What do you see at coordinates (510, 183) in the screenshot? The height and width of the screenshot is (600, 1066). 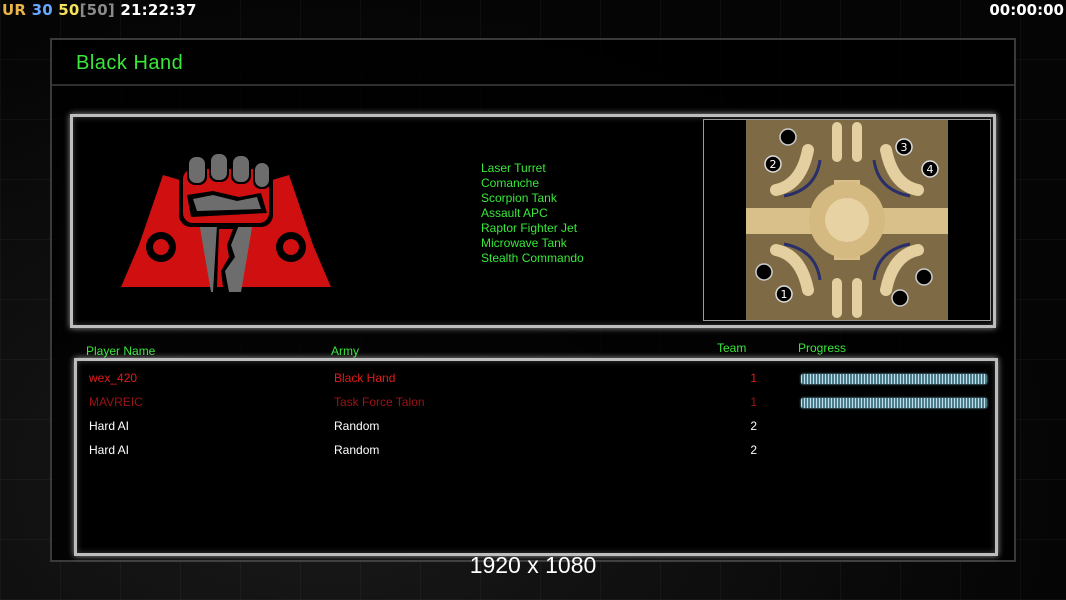 I see `unit-item: Comanche` at bounding box center [510, 183].